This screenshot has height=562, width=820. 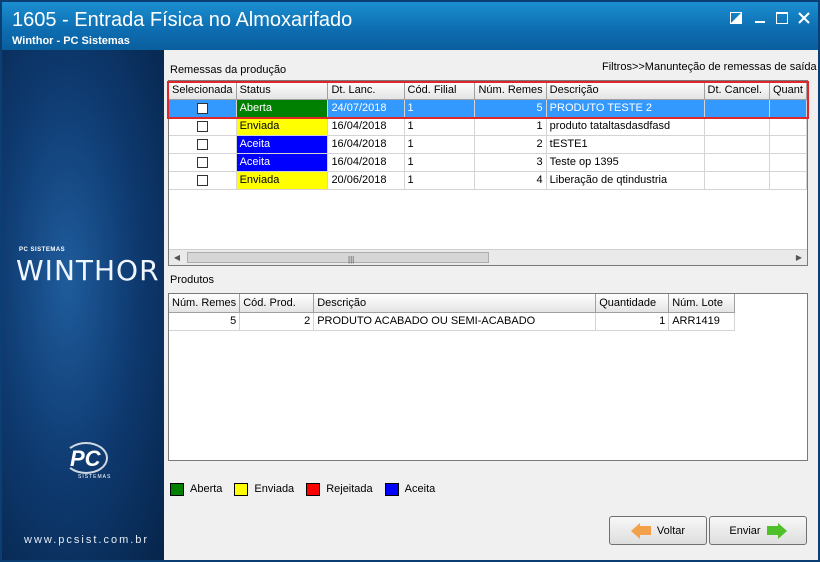 What do you see at coordinates (274, 489) in the screenshot?
I see `legend-label-enviada: Enviada` at bounding box center [274, 489].